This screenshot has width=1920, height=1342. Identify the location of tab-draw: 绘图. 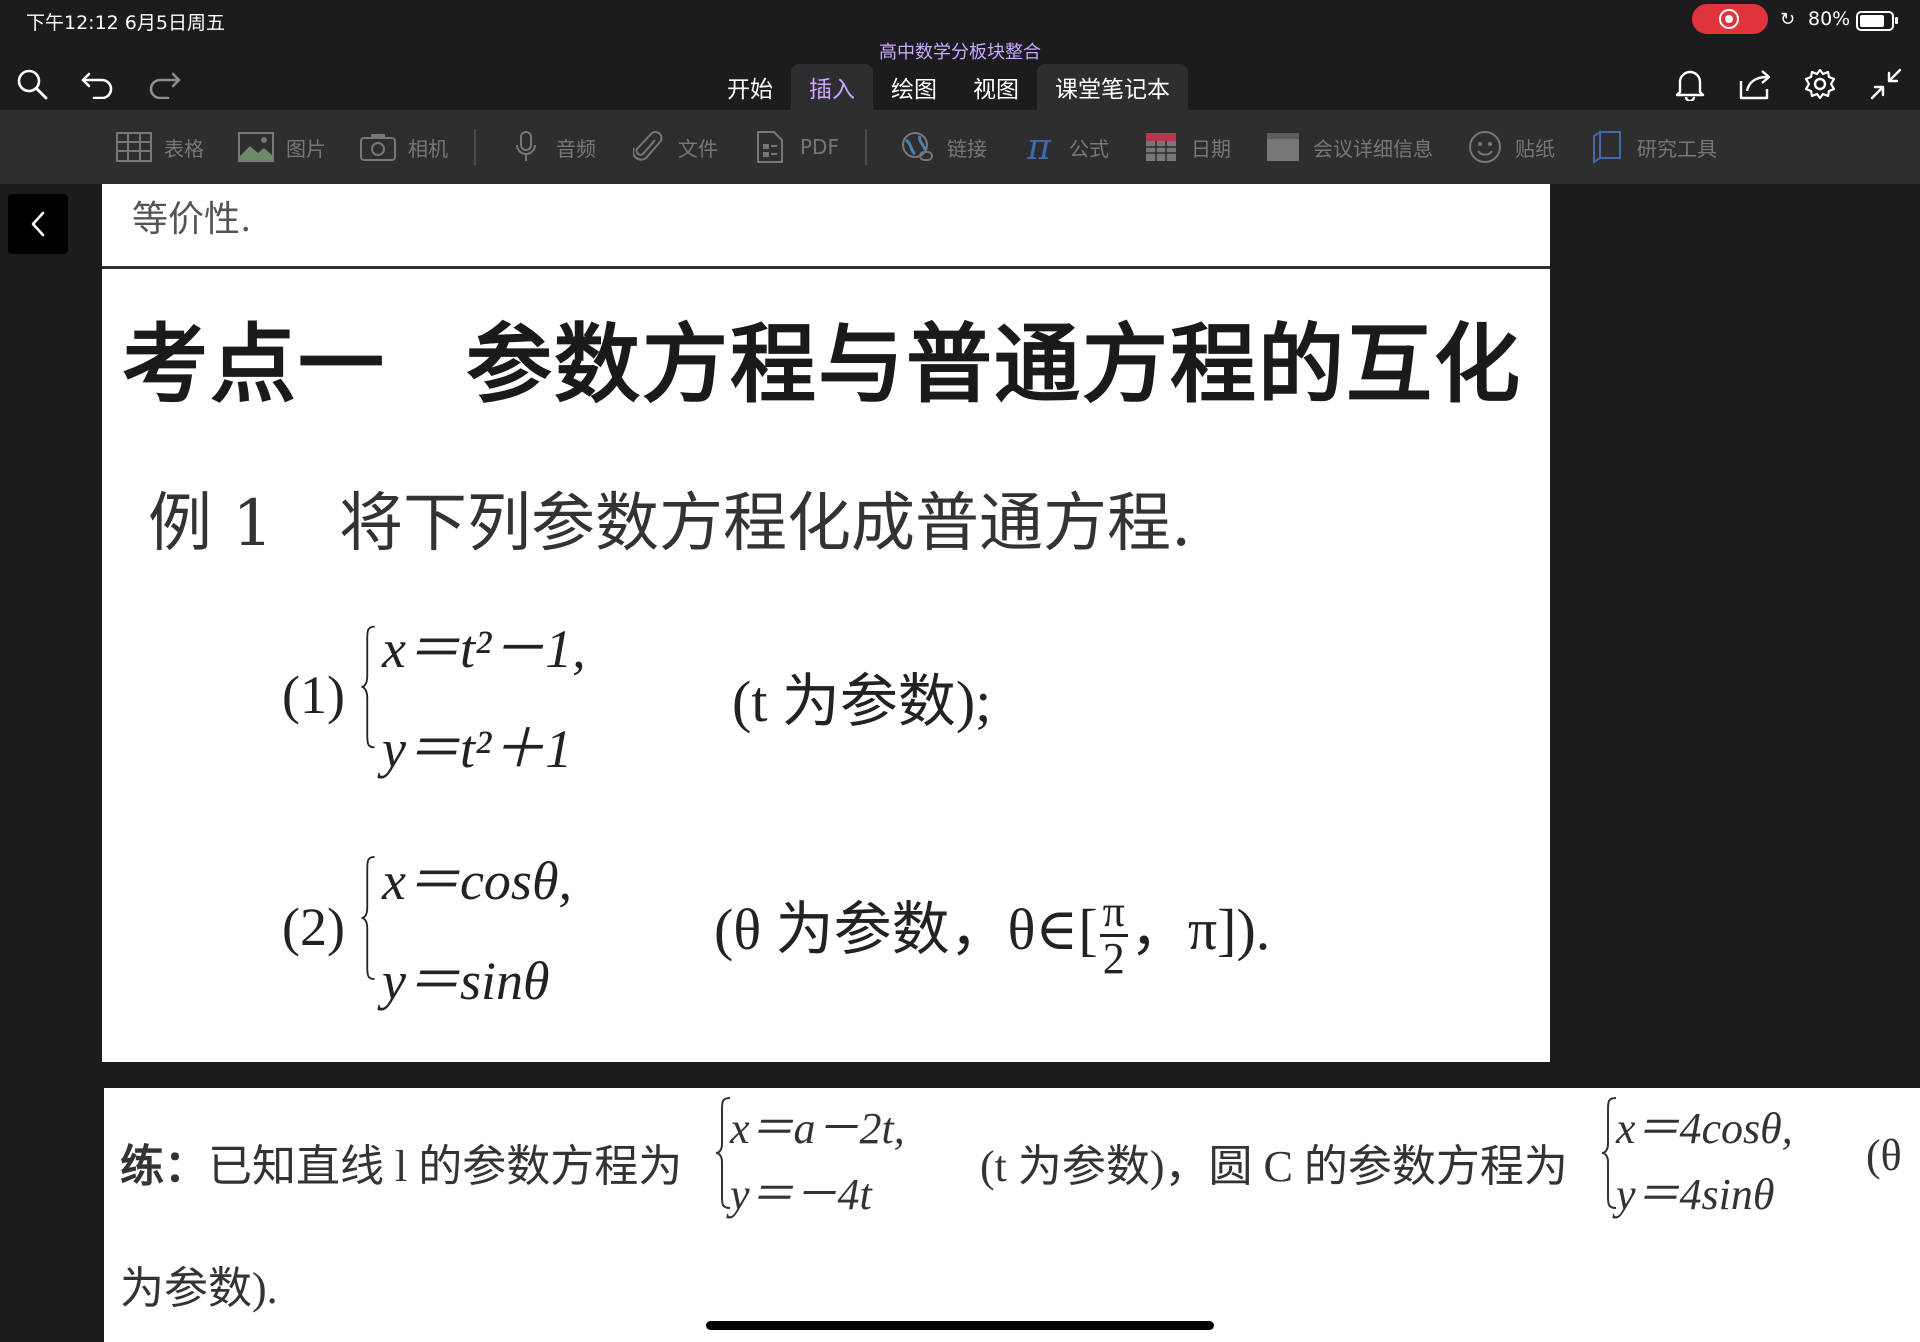
(914, 87).